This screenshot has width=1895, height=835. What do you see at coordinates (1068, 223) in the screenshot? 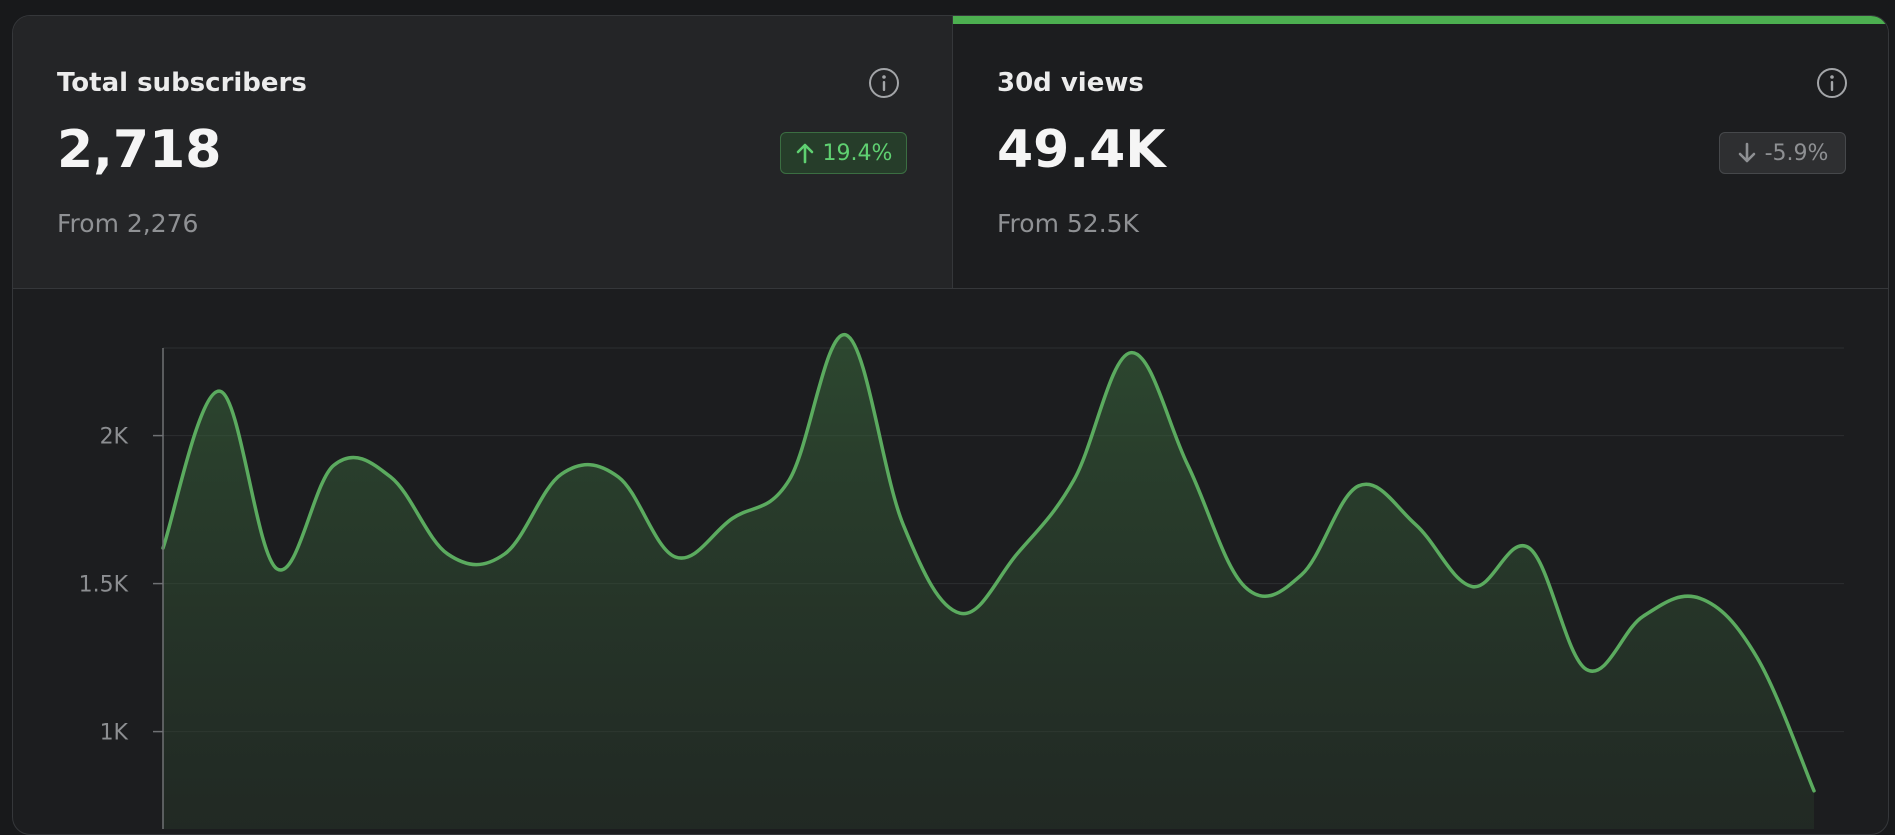
I see `metric-from: From 52.5K` at bounding box center [1068, 223].